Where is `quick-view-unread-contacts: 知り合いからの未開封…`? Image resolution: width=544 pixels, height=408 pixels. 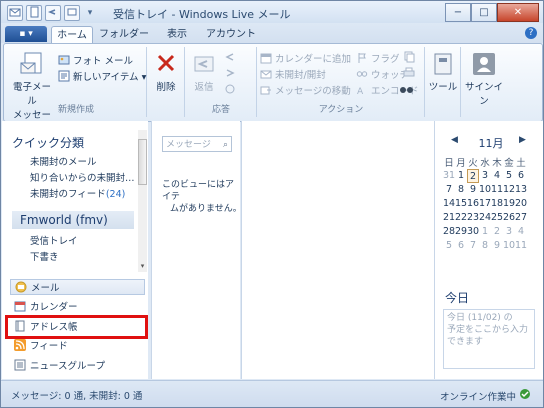
quick-view-unread-contacts: 知り合いからの未開封… is located at coordinates (82, 177).